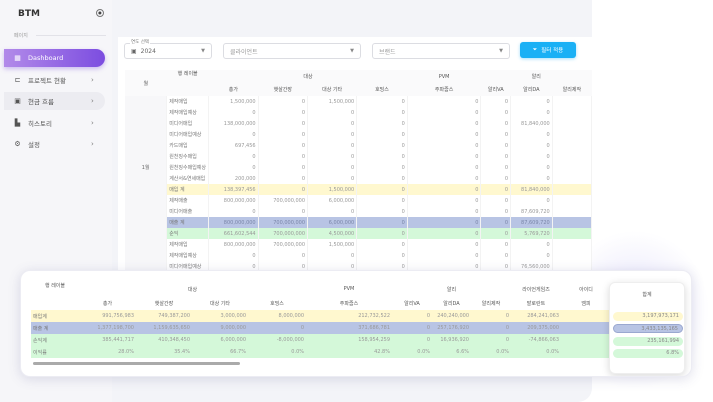 Image resolution: width=713 pixels, height=402 pixels. What do you see at coordinates (283, 233) in the screenshot?
I see `value-cell: 700,000,000` at bounding box center [283, 233].